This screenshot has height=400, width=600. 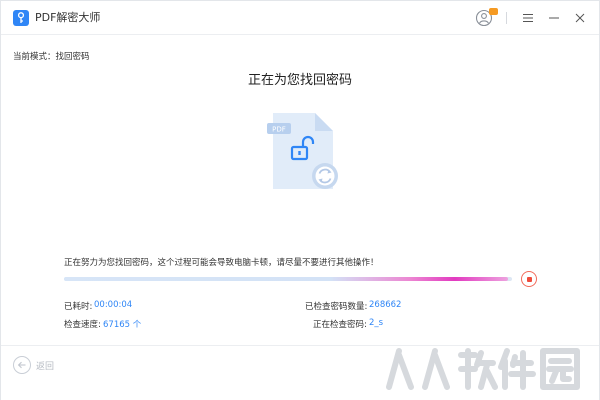 I want to click on title-bar: PDF解密大师, so click(x=300, y=18).